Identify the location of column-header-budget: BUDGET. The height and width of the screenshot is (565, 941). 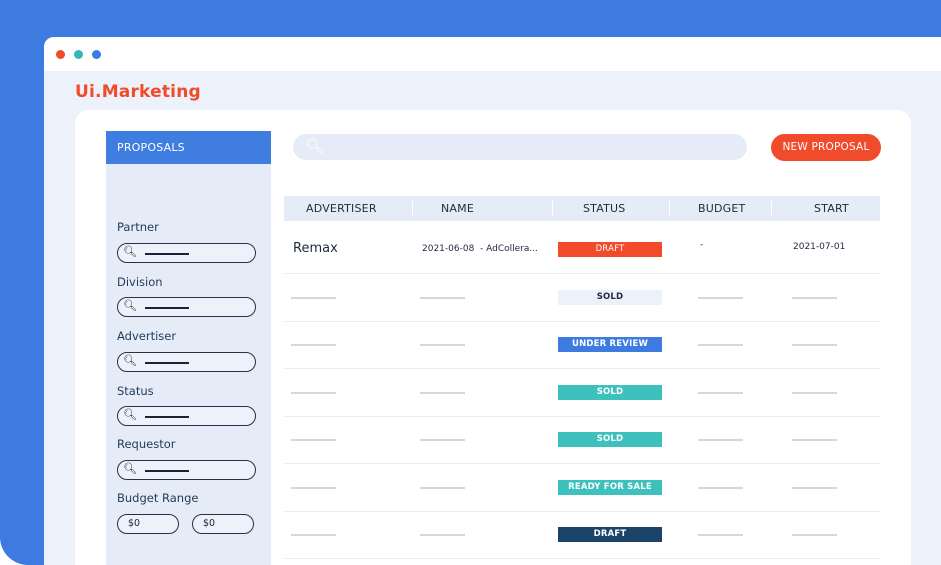
(721, 208).